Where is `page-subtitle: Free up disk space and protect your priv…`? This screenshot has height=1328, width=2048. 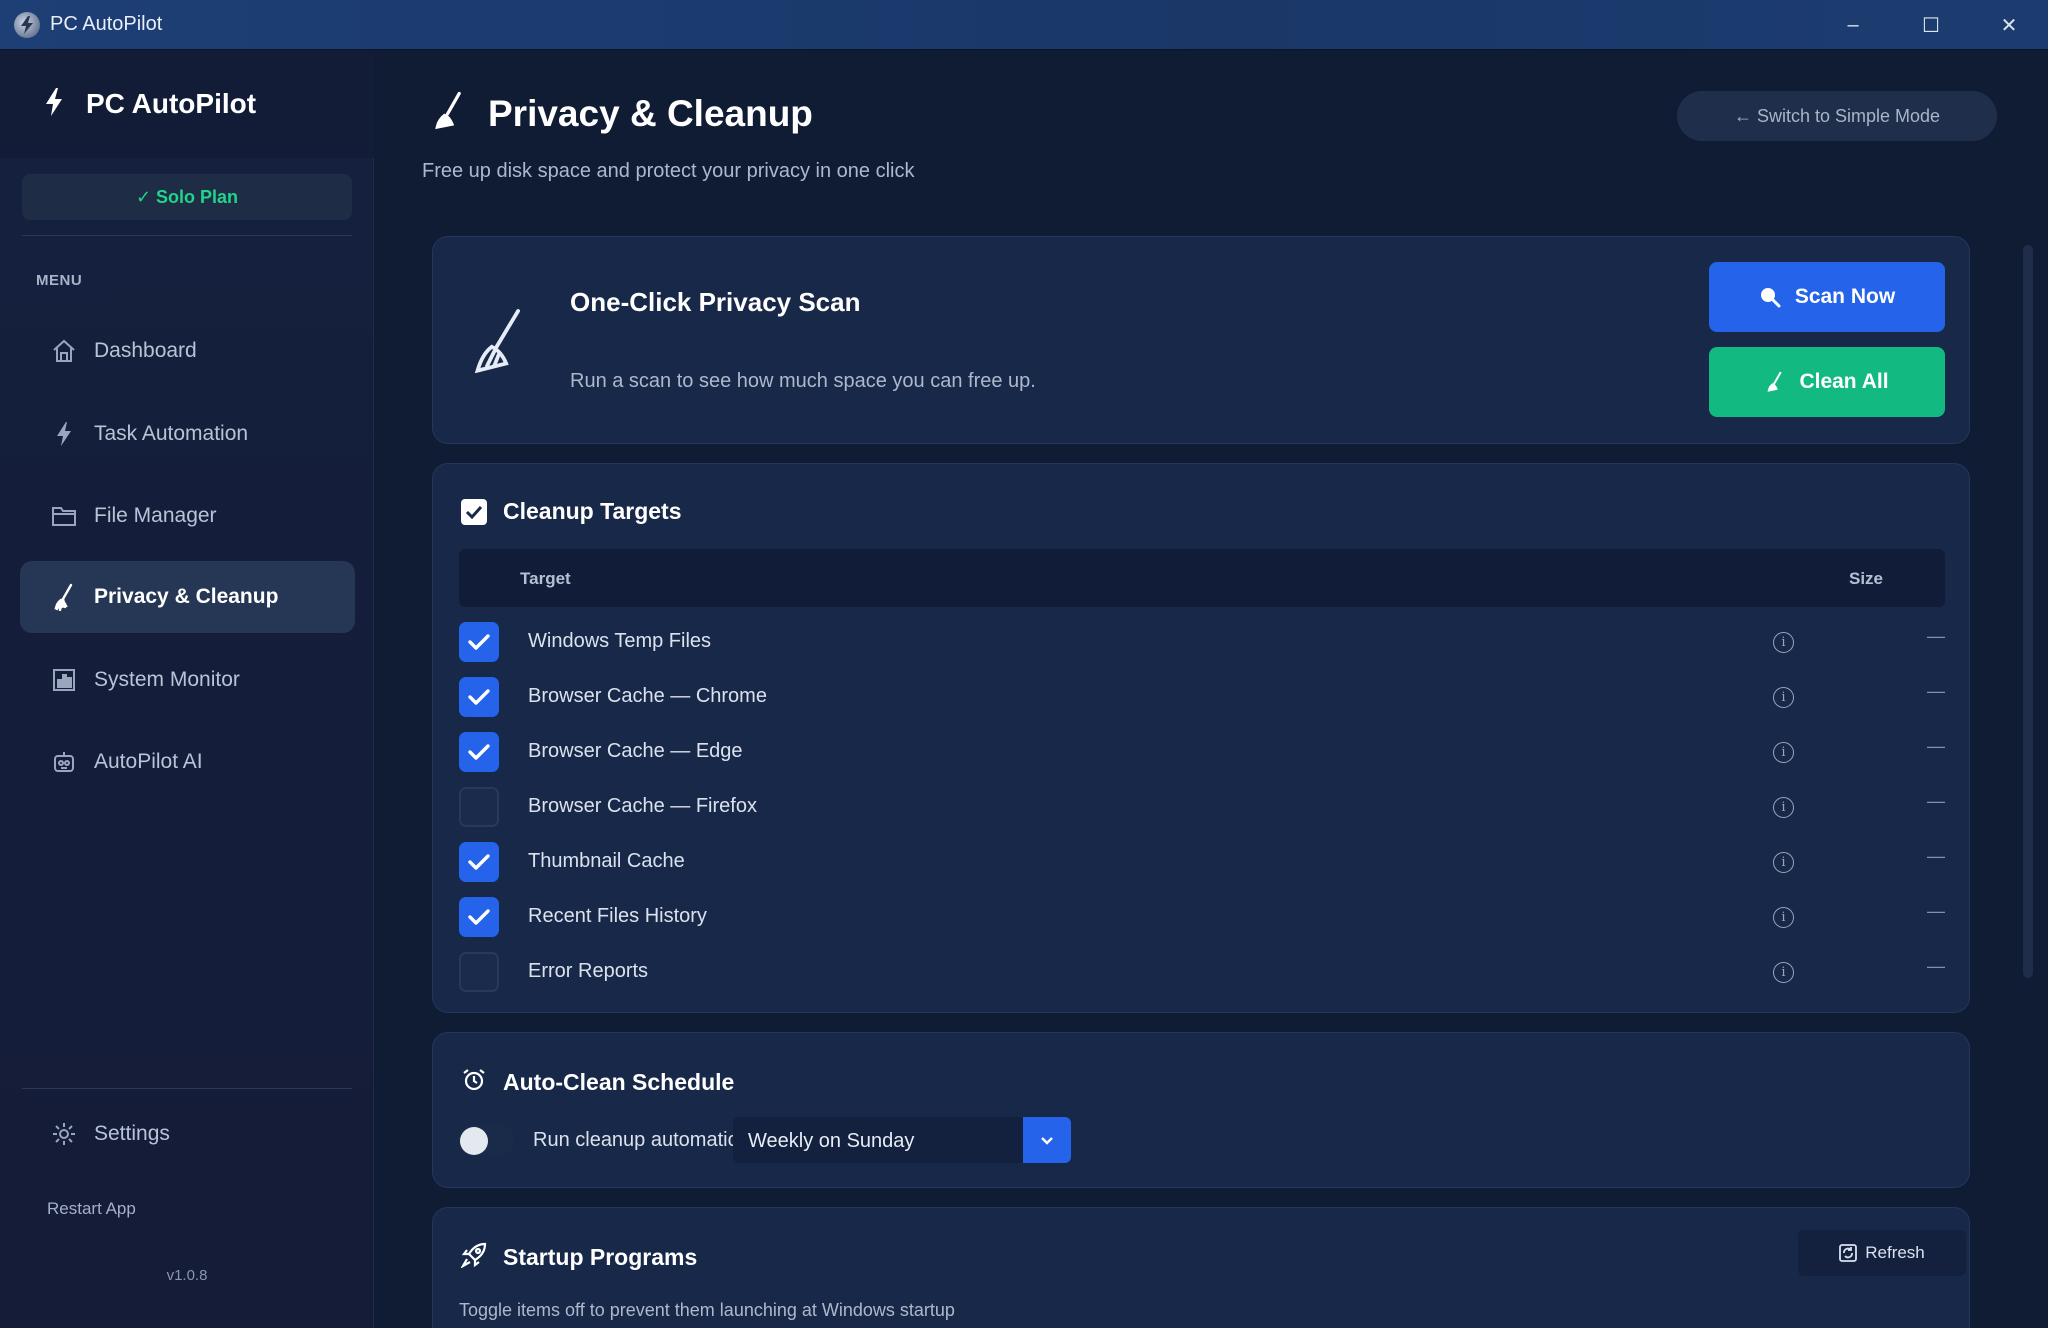 page-subtitle: Free up disk space and protect your priv… is located at coordinates (668, 171).